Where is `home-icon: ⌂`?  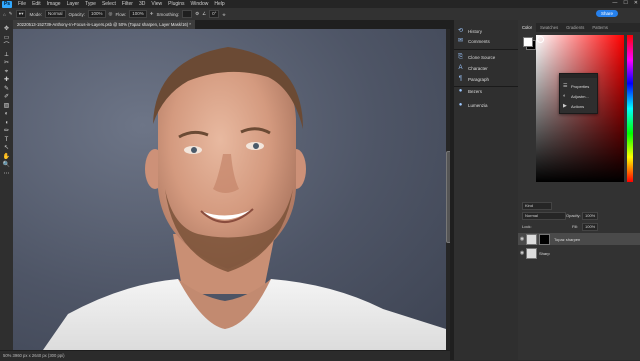 home-icon: ⌂ is located at coordinates (4, 14).